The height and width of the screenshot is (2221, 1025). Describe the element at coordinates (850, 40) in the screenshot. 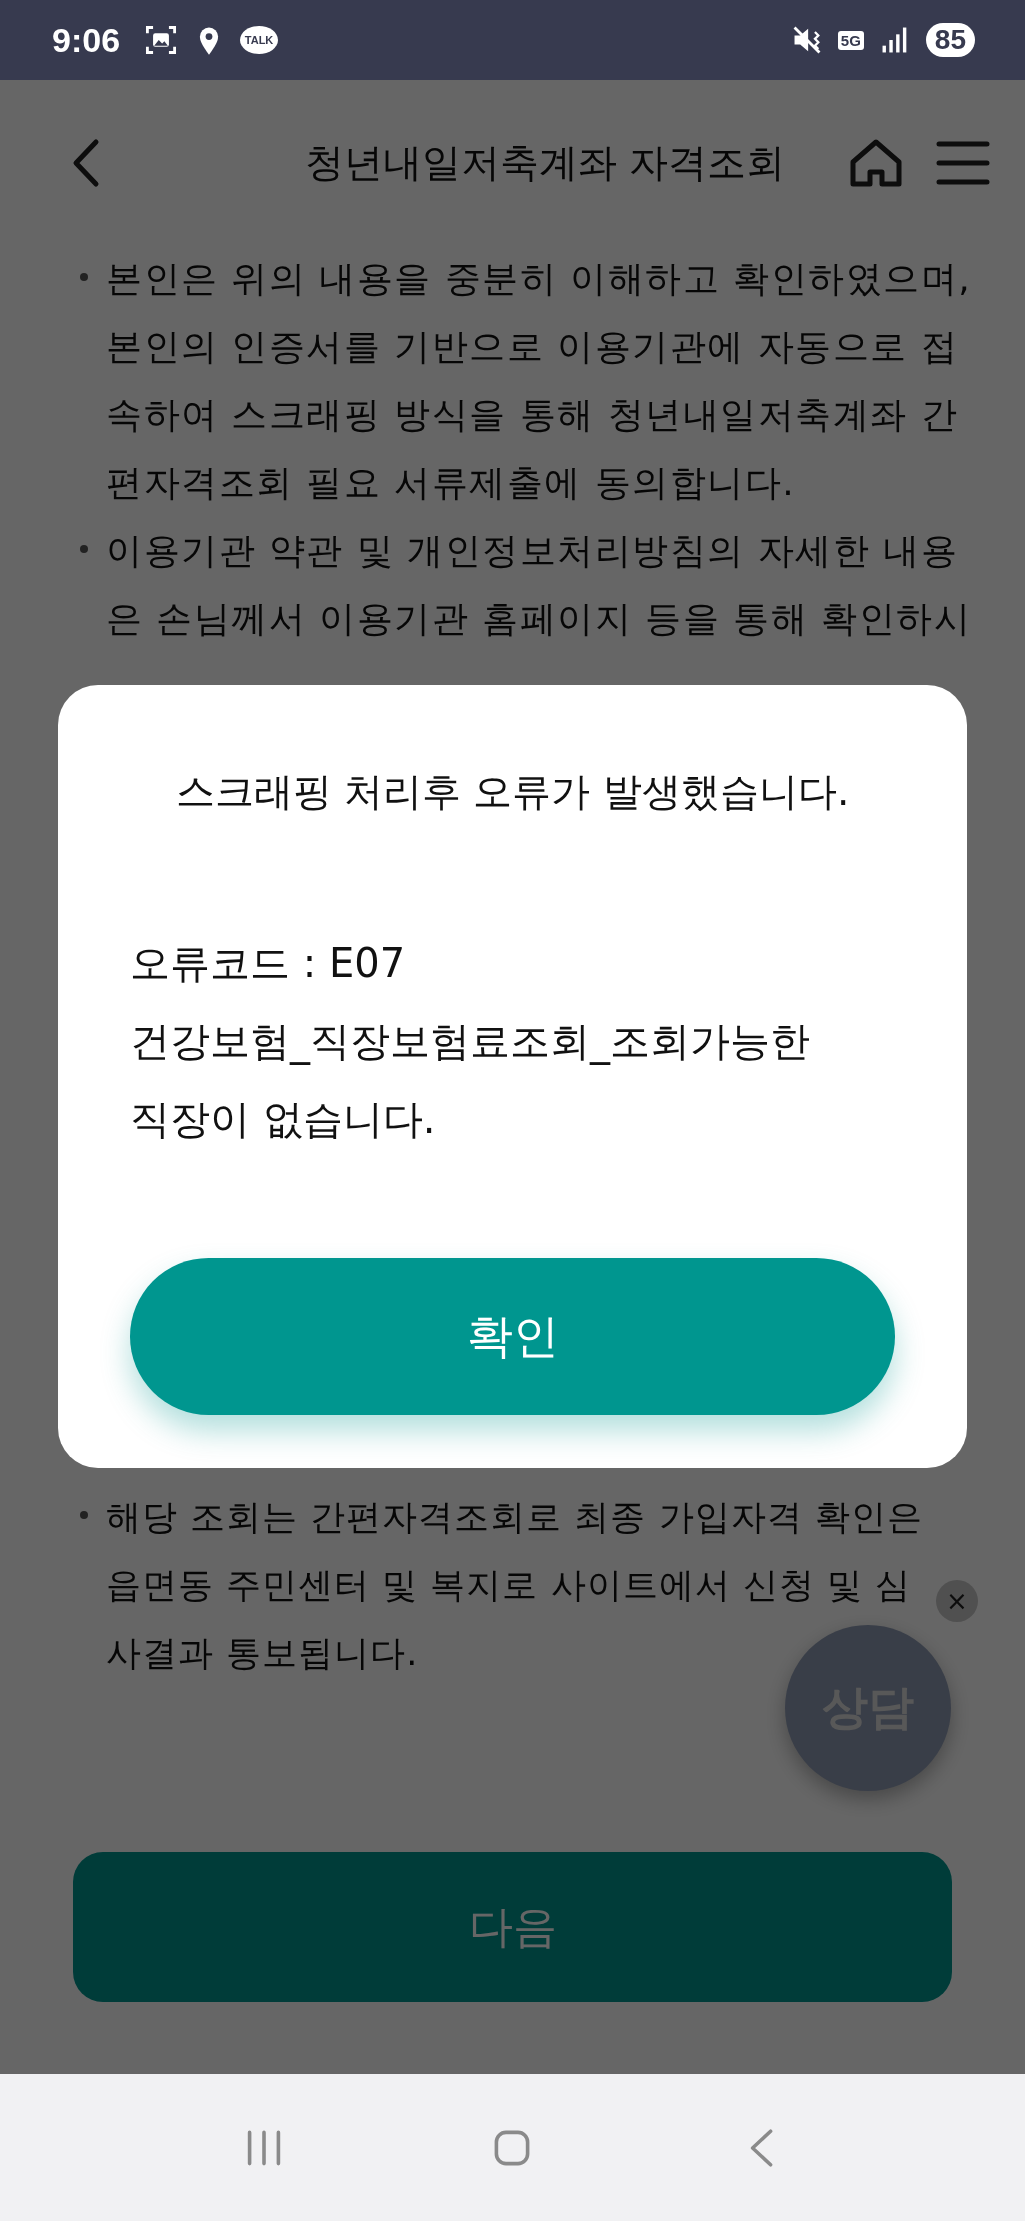

I see `network-icon: 5G` at that location.